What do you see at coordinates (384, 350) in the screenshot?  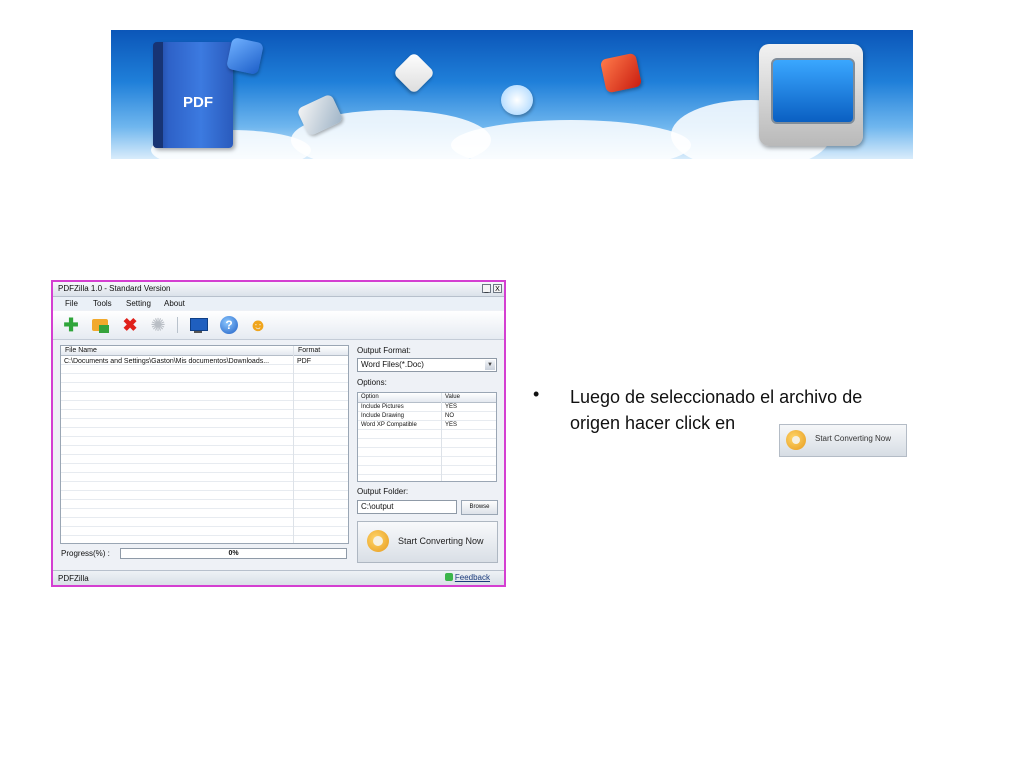 I see `output-format-label: Output Format:` at bounding box center [384, 350].